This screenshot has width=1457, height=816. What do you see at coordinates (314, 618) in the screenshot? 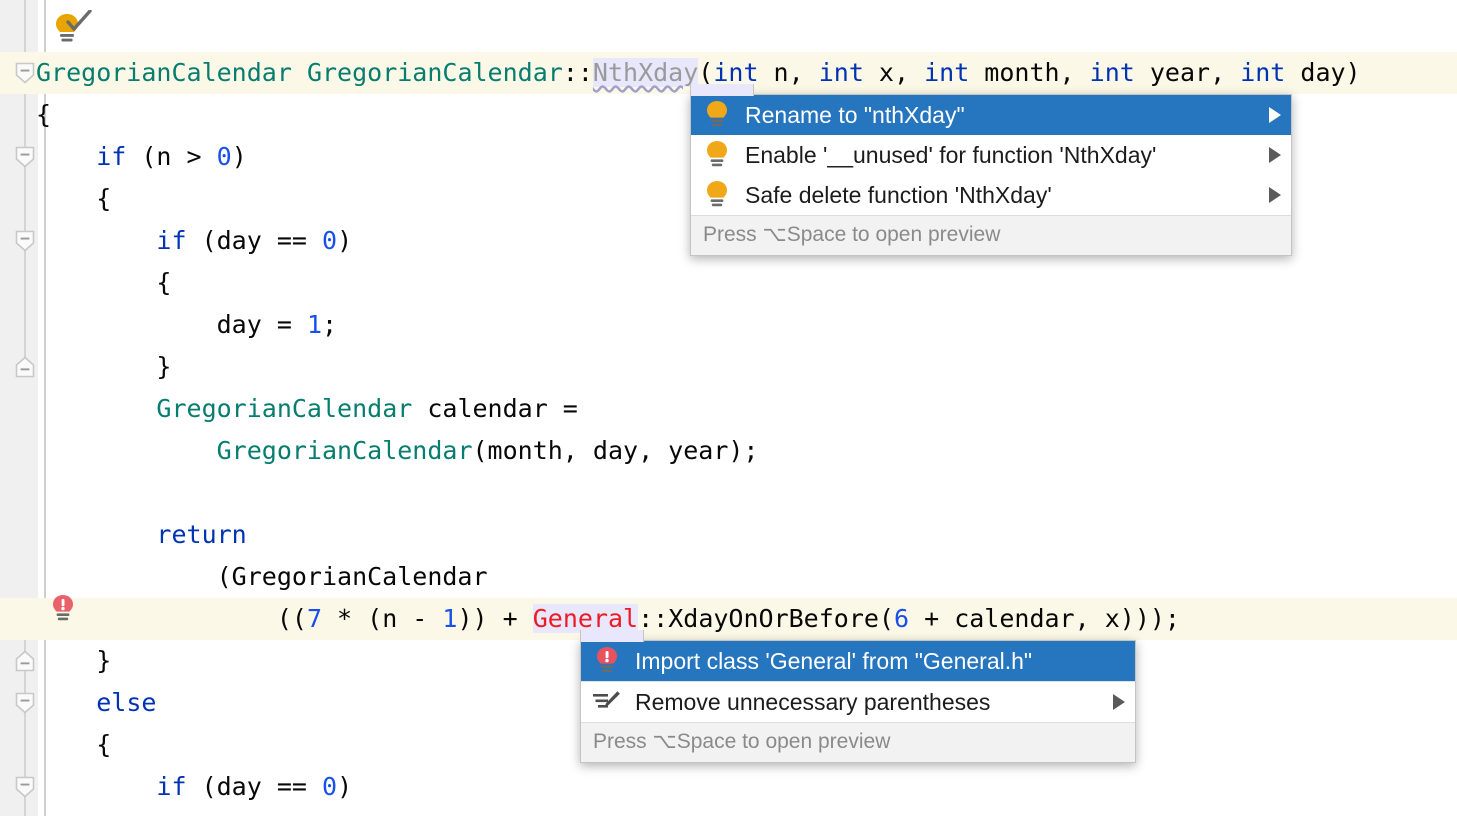
I see `code-token: 7` at bounding box center [314, 618].